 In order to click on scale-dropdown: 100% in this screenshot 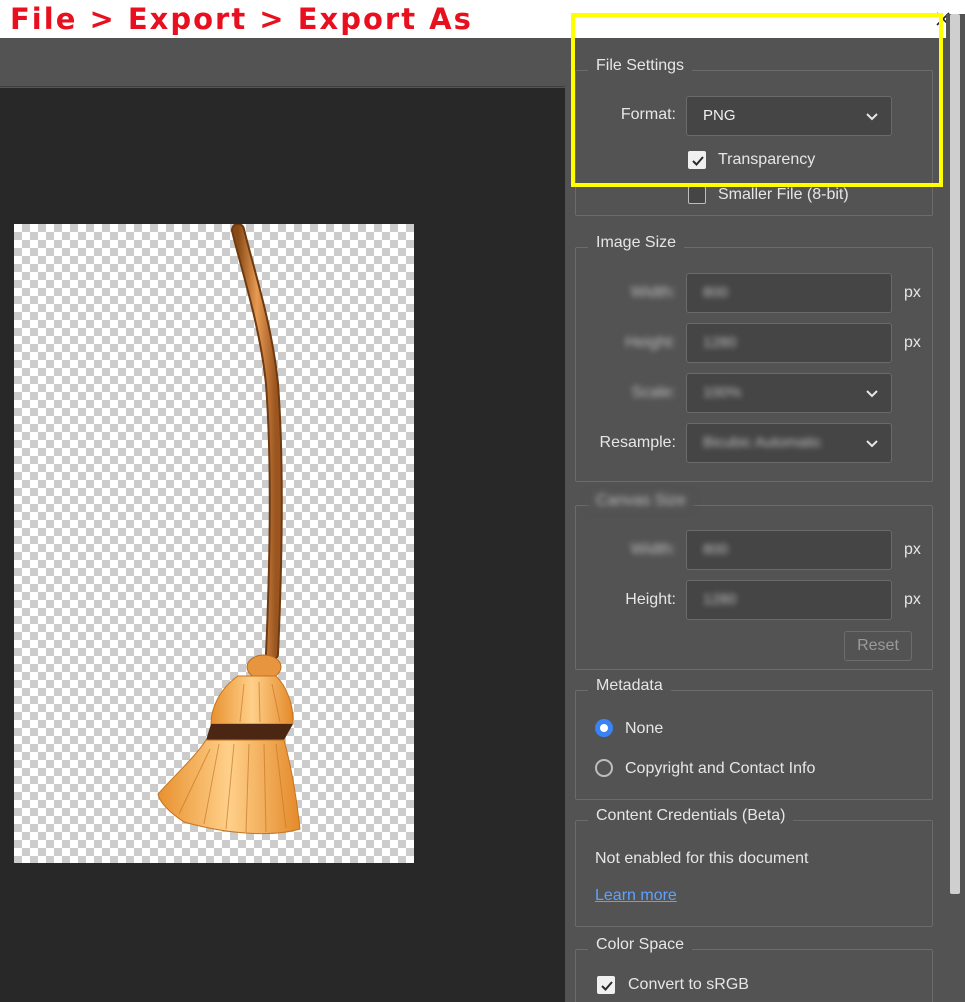, I will do `click(789, 393)`.